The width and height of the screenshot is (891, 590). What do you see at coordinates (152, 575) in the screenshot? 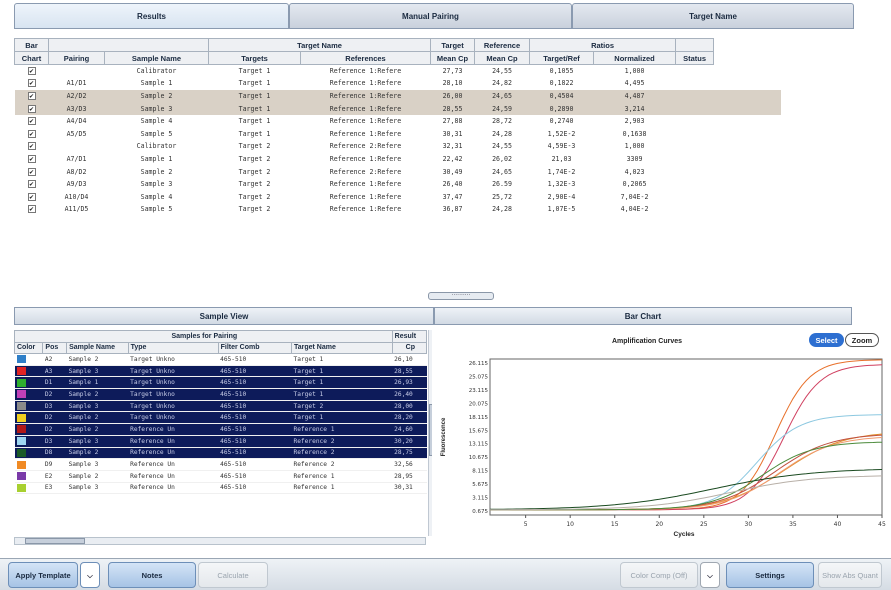
I see `notes-button: Notes` at bounding box center [152, 575].